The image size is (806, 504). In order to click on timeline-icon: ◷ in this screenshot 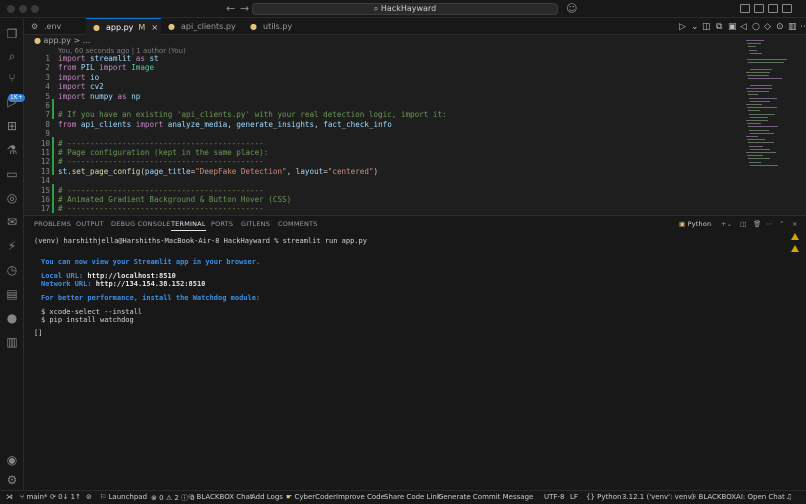, I will do `click(12, 270)`.